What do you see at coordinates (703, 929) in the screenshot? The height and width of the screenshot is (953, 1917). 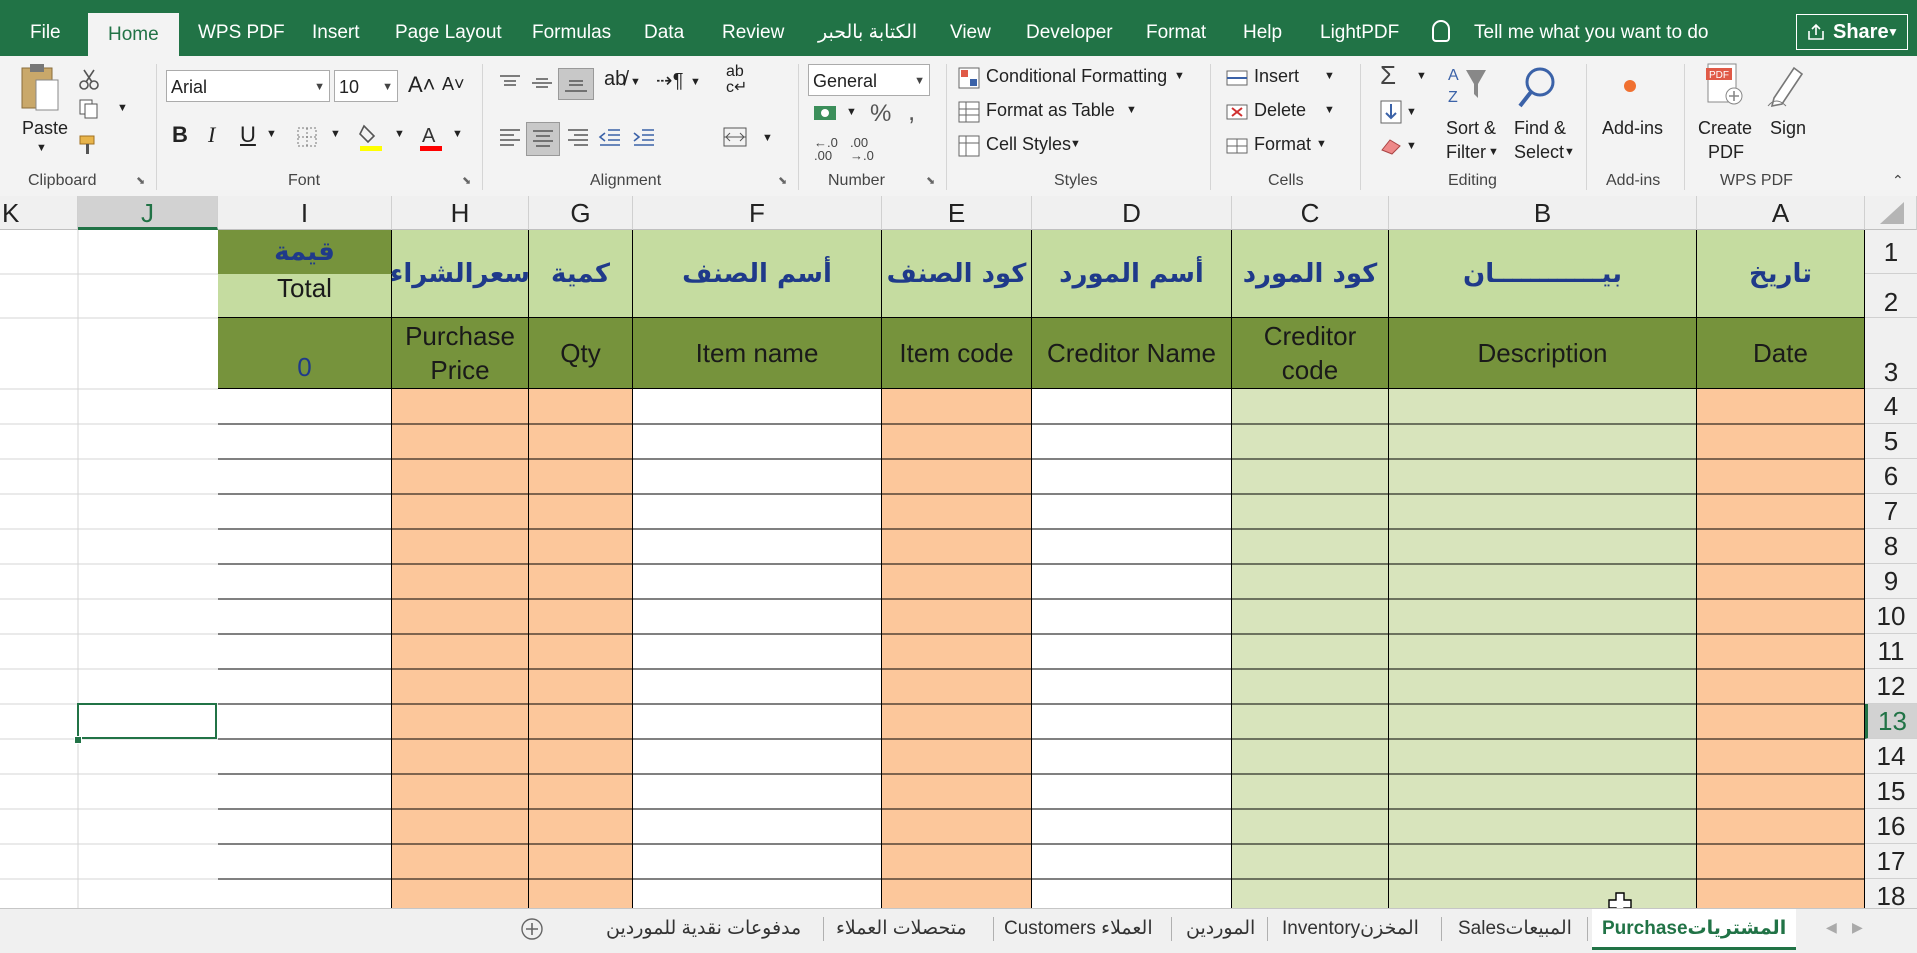 I see `sheet-tab-supplier-payments: مدفوعات نقدية للموردين` at bounding box center [703, 929].